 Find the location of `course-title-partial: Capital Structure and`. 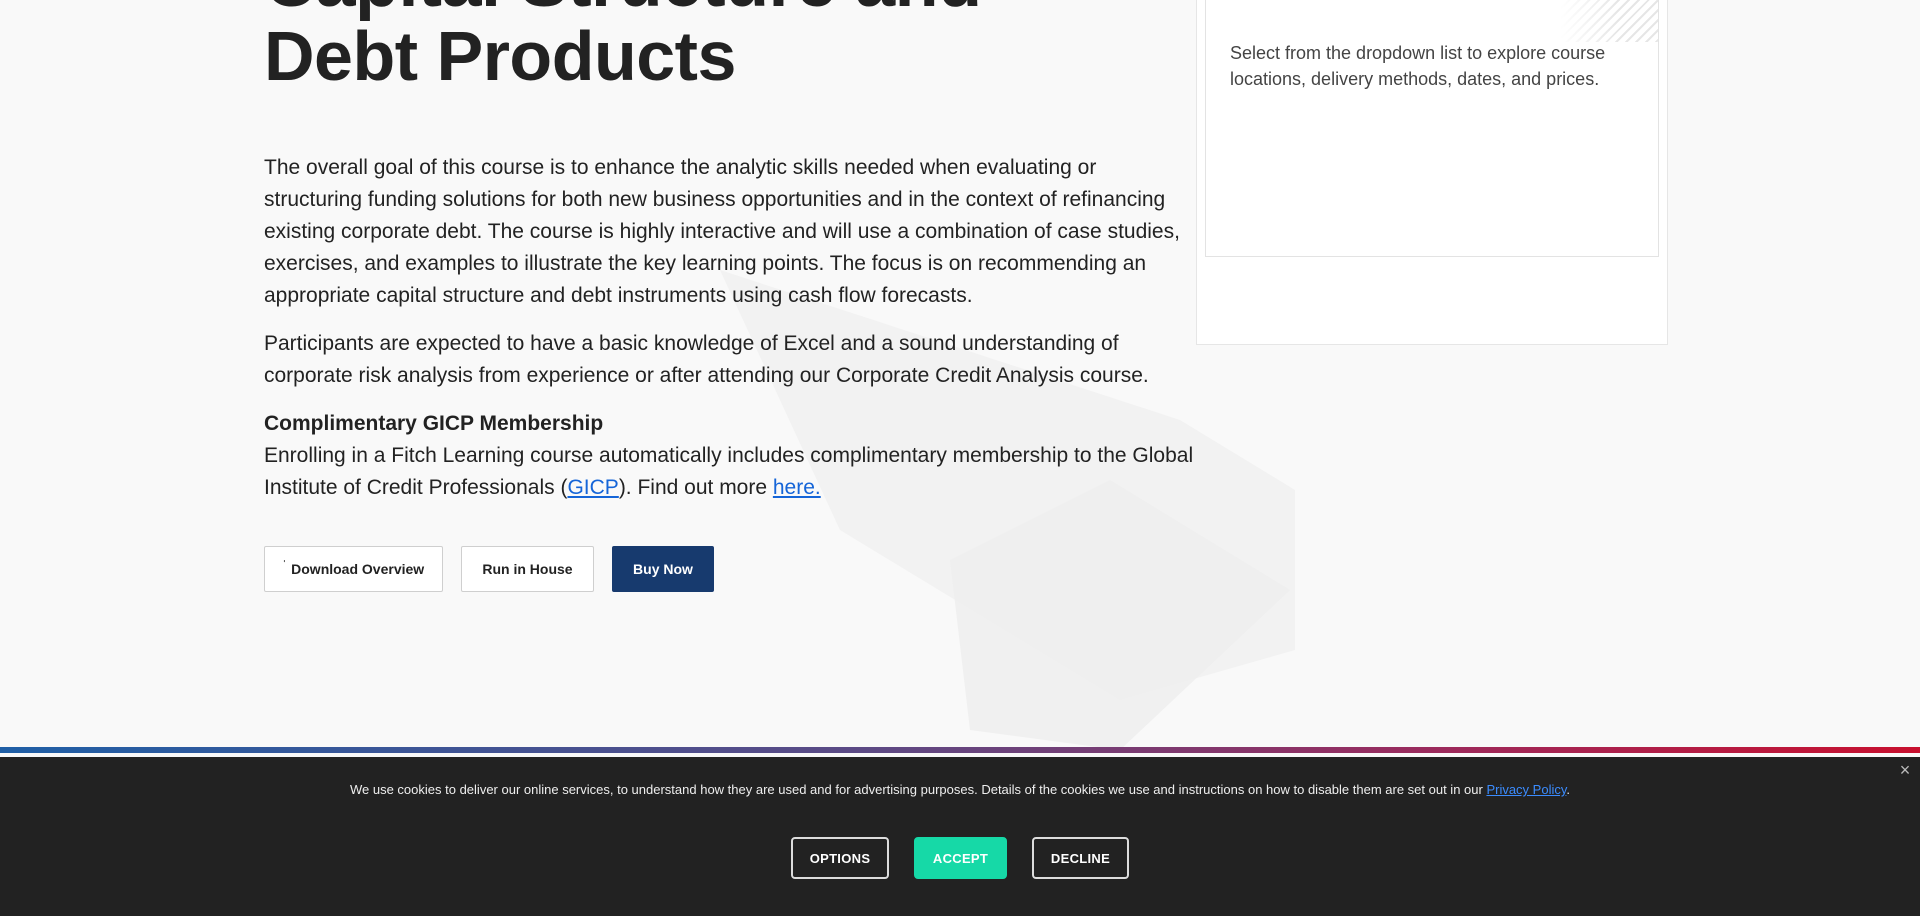

course-title-partial: Capital Structure and is located at coordinates (623, 9).